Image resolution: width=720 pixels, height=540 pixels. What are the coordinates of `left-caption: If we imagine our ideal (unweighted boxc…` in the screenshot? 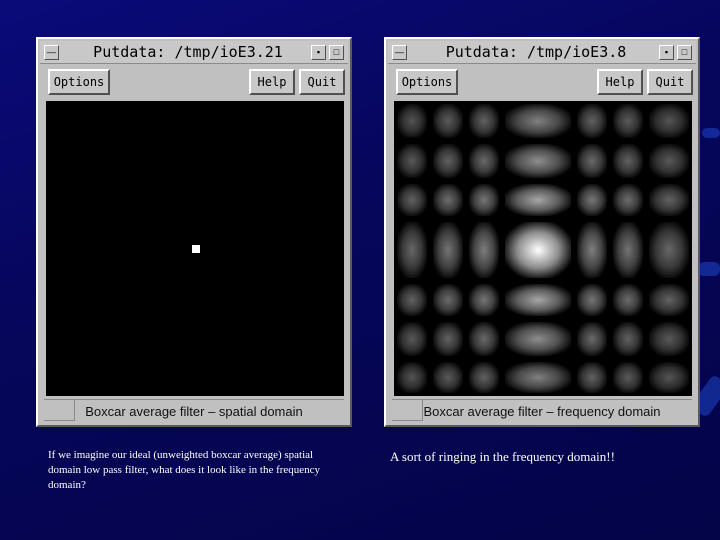 It's located at (184, 470).